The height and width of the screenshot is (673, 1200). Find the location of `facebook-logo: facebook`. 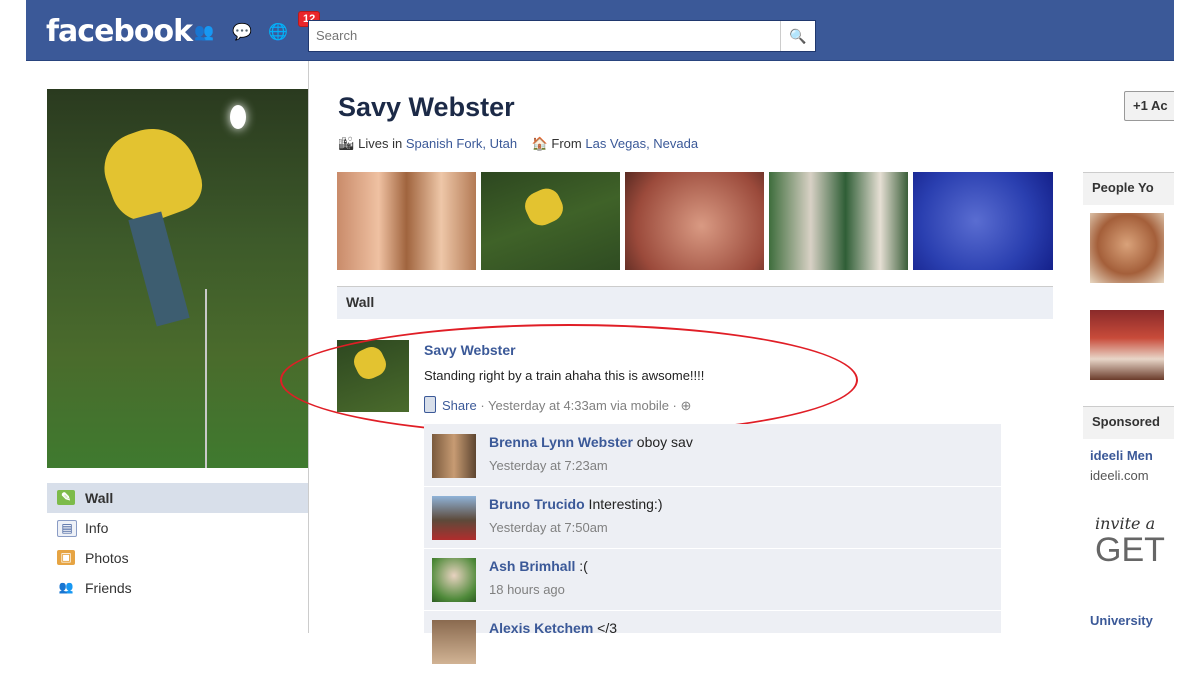

facebook-logo: facebook is located at coordinates (119, 31).